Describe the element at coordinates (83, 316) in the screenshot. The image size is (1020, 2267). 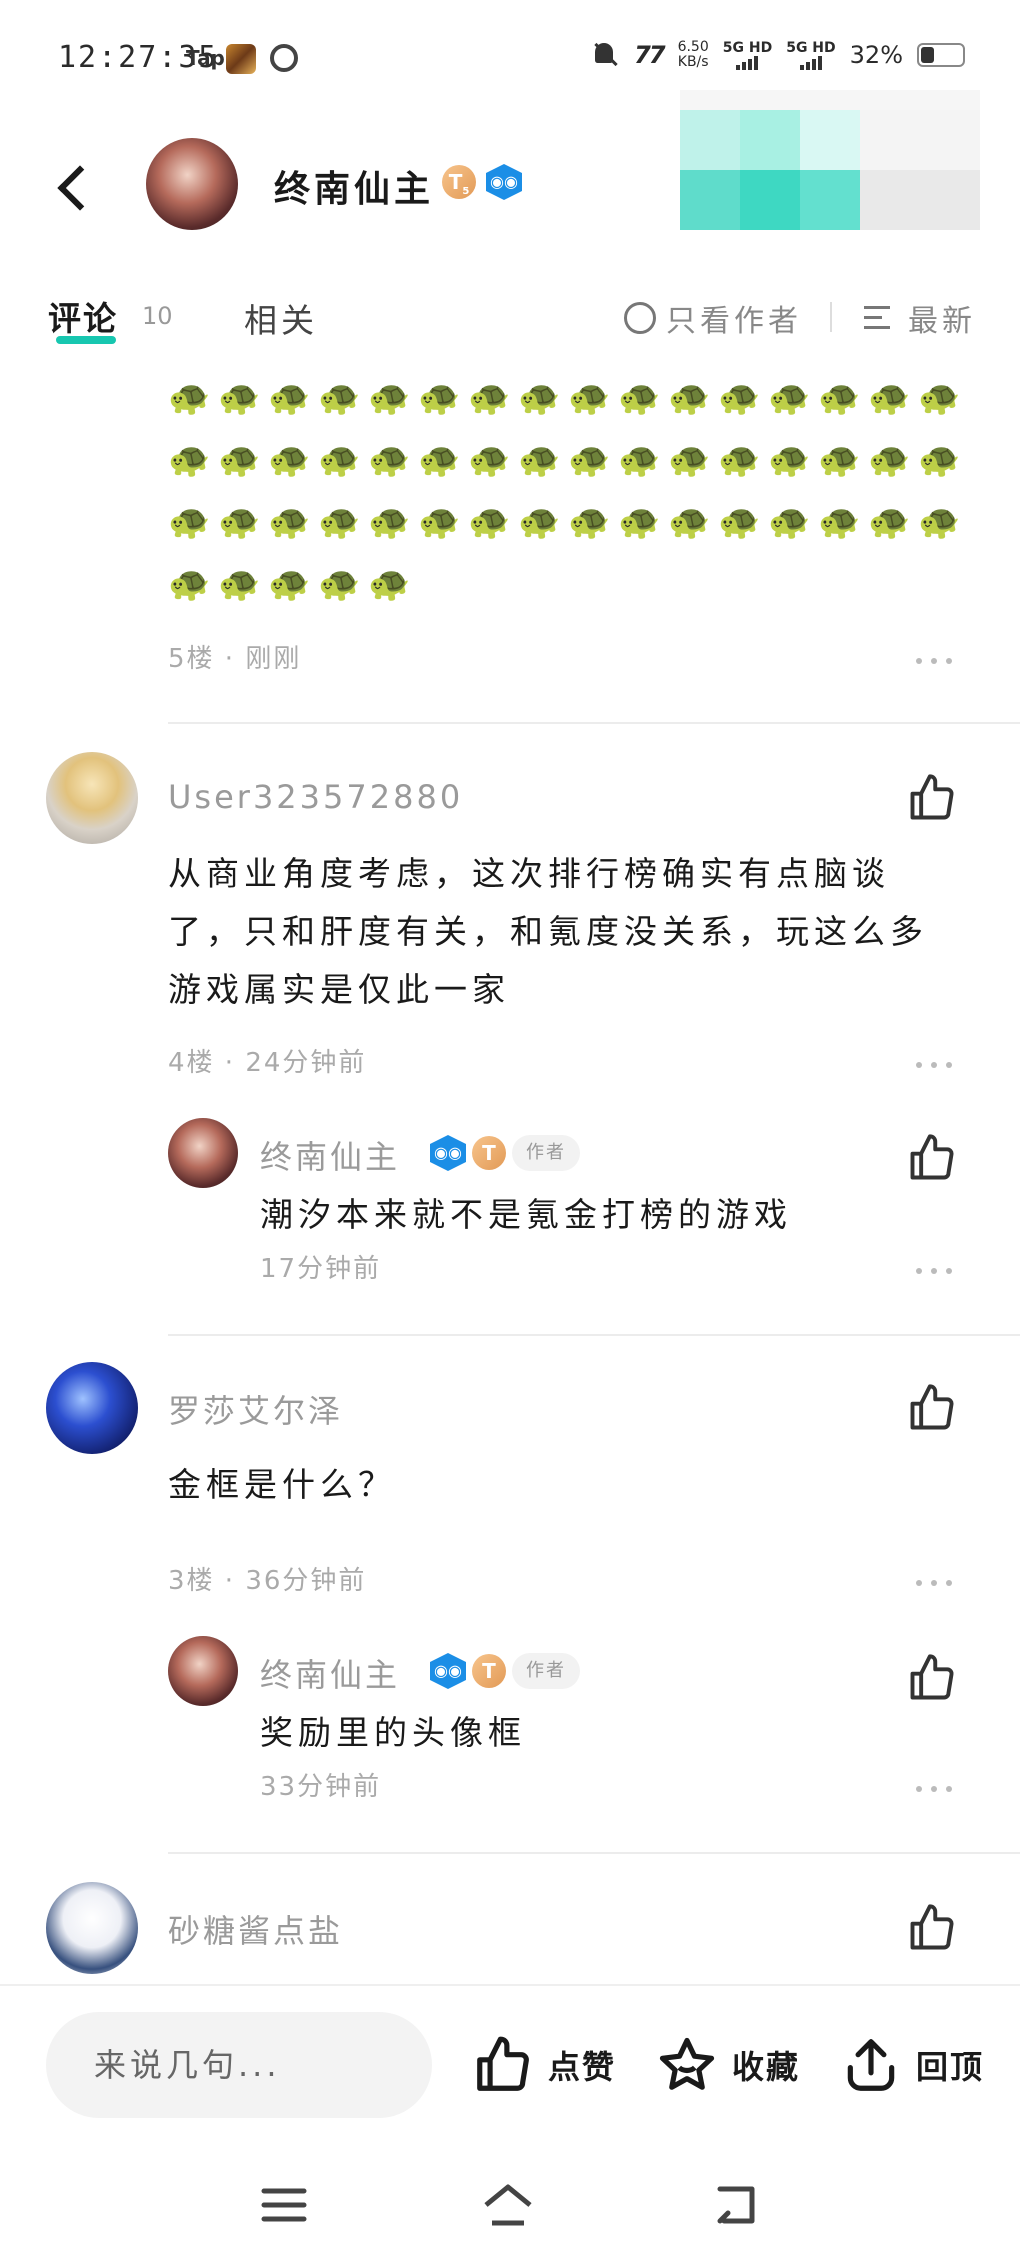
I see `tab-comments: 评论` at that location.